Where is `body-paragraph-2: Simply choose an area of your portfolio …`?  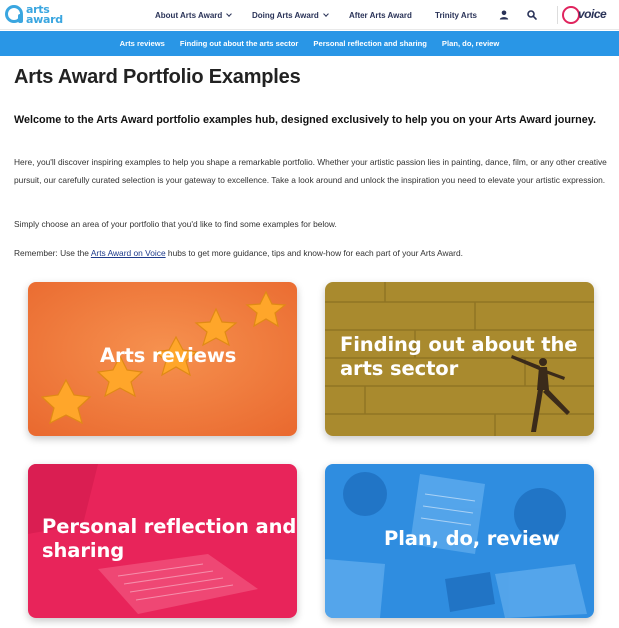 body-paragraph-2: Simply choose an area of your portfolio … is located at coordinates (175, 224).